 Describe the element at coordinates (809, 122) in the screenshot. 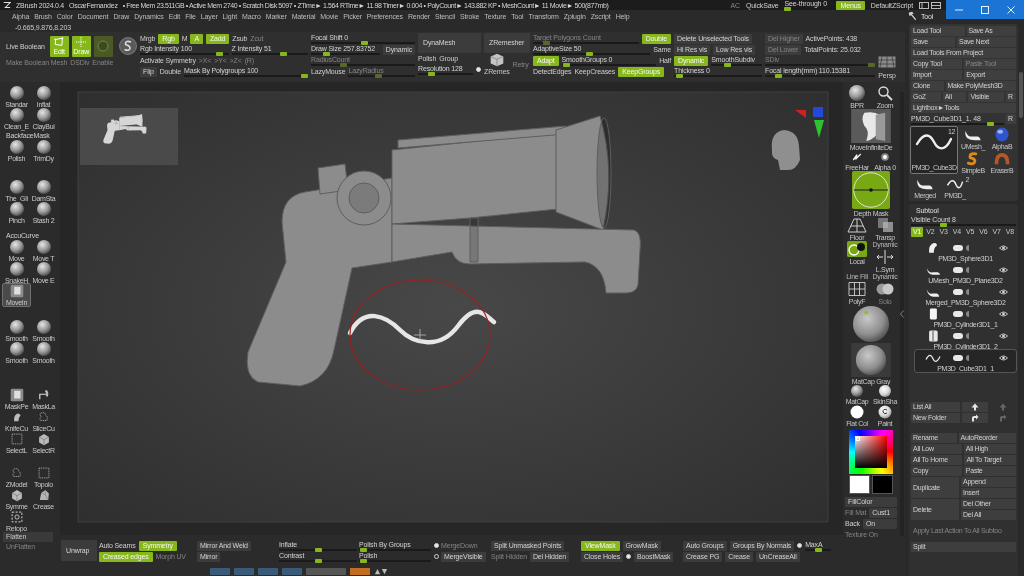

I see `axis-gizmo-icon` at that location.